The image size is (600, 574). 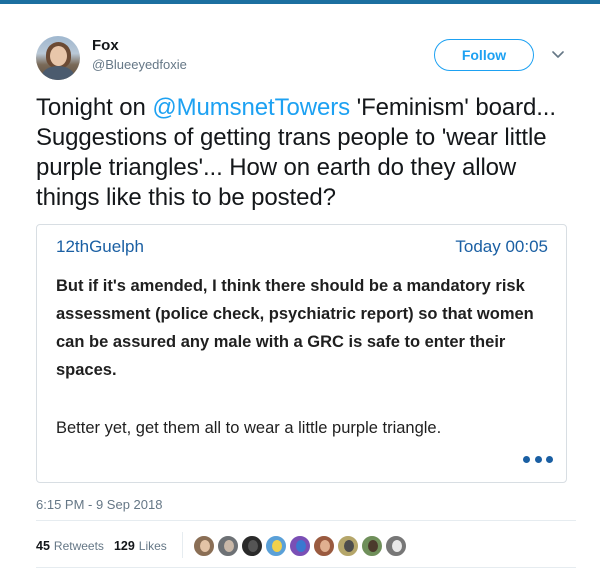 I want to click on tweet-stats: 45 Retweets 129 Likes, so click(x=101, y=546).